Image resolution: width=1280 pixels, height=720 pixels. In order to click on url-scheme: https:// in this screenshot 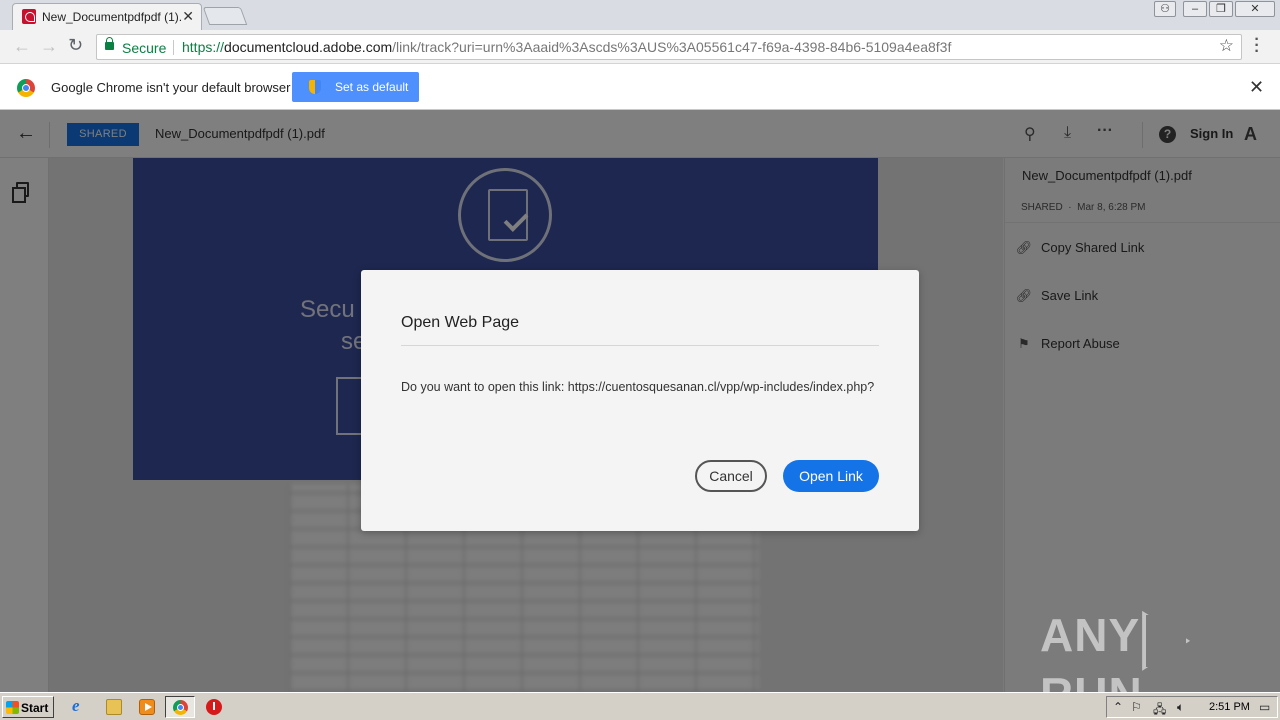, I will do `click(203, 47)`.